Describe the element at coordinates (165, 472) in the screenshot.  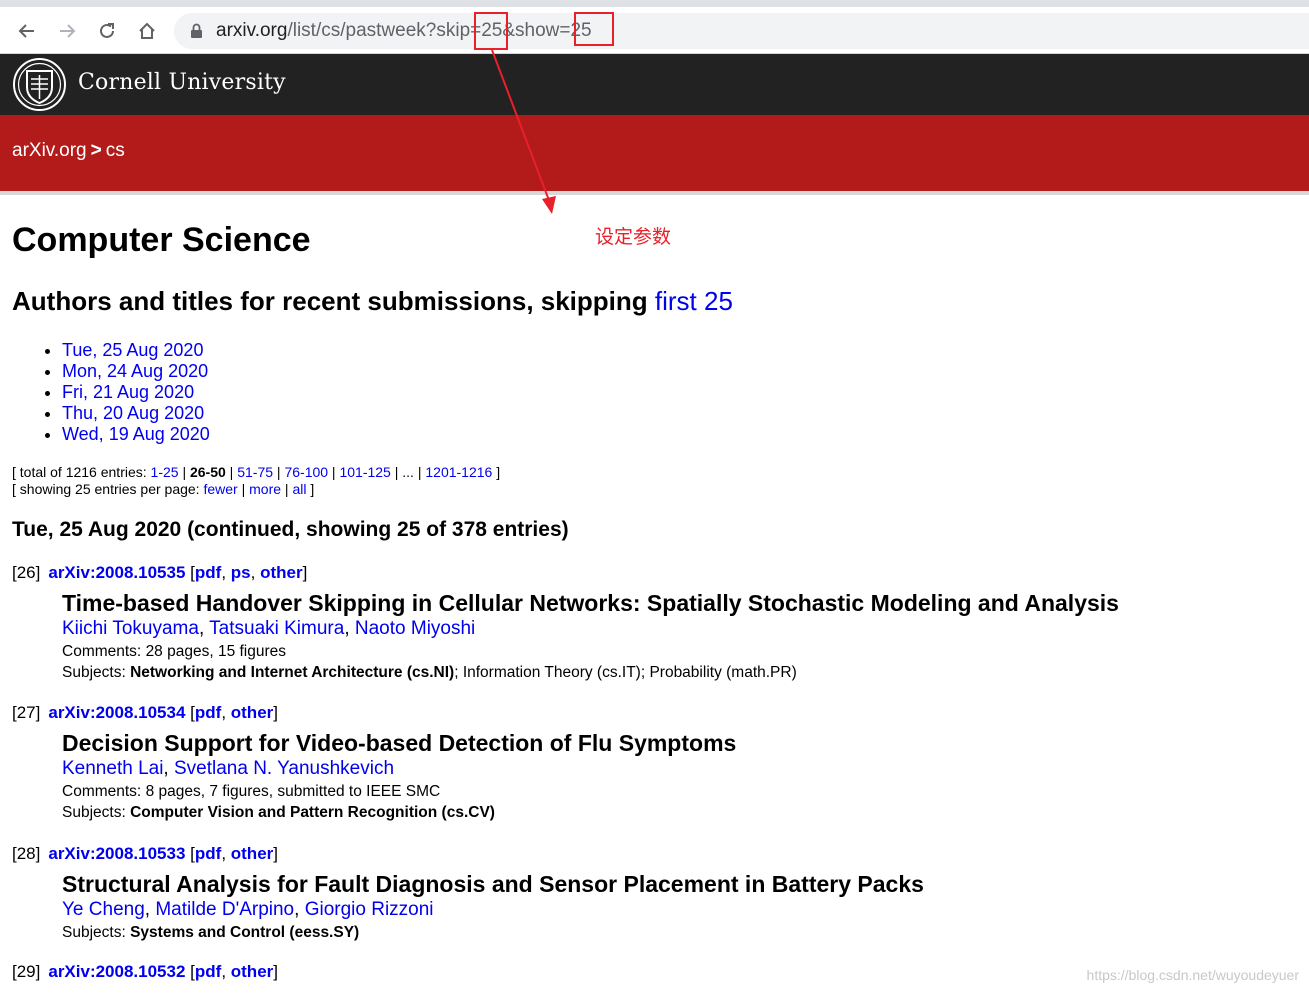
I see `range-link: 1-25` at that location.